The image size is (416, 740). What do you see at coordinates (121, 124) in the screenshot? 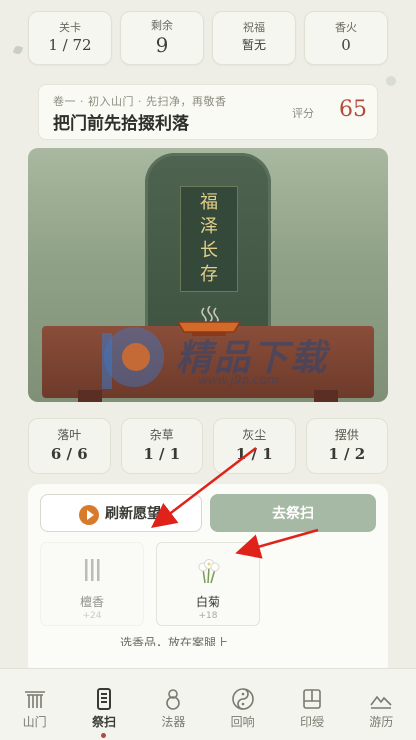
I see `level-title: 把门前先拾掇利落` at bounding box center [121, 124].